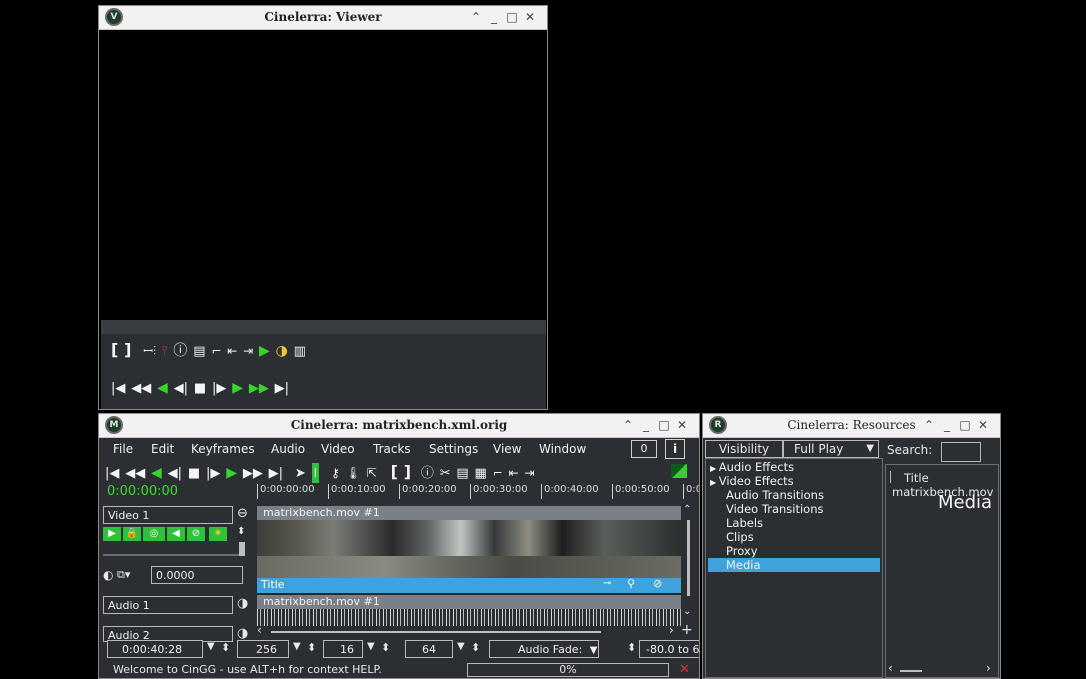  Describe the element at coordinates (688, 558) in the screenshot. I see `scroll-thumb` at that location.